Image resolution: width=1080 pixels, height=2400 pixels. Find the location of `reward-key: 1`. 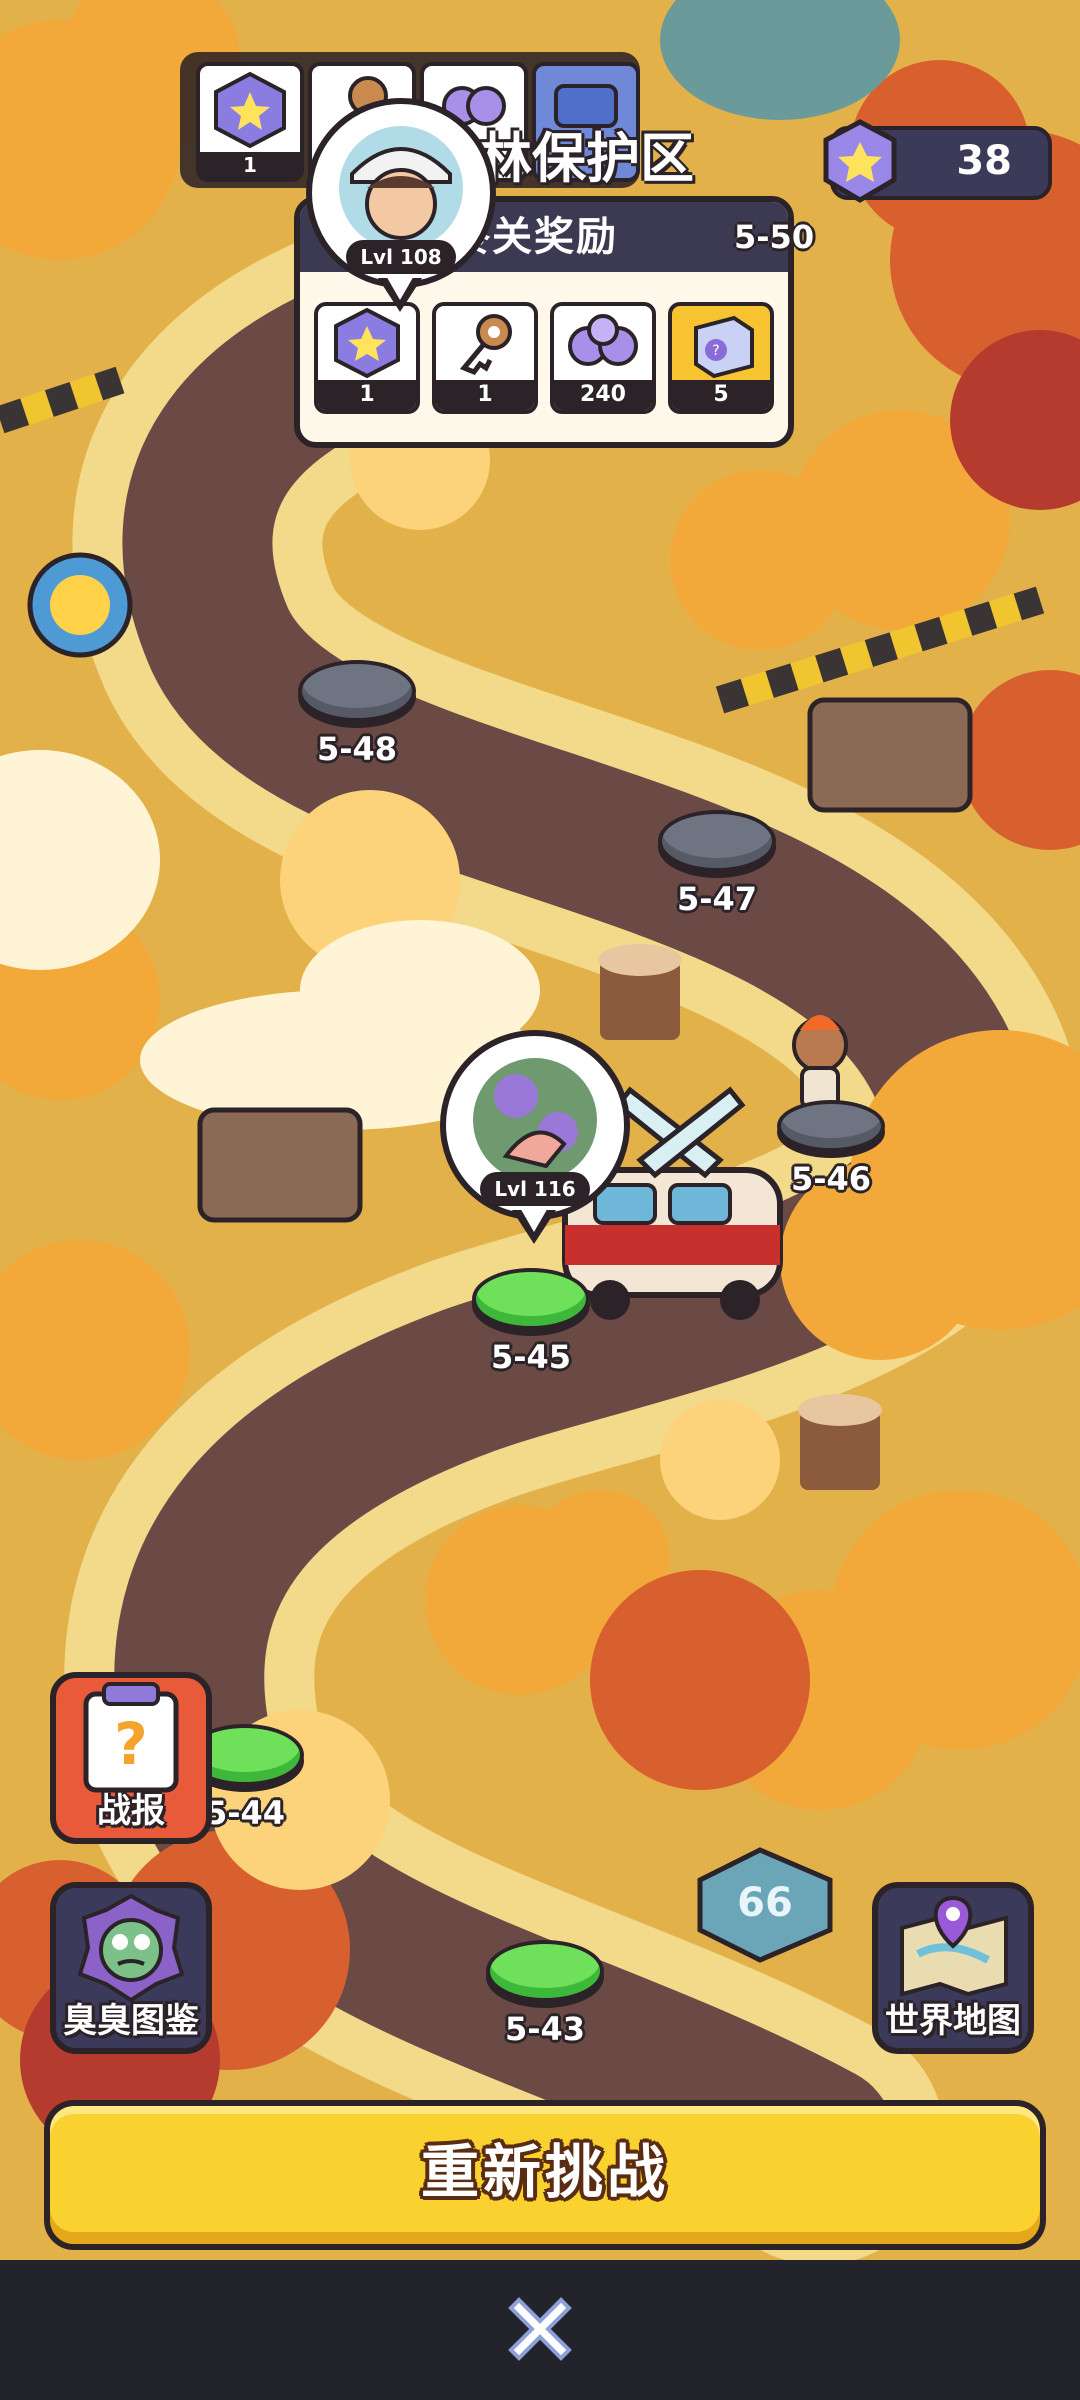

reward-key: 1 is located at coordinates (485, 358).